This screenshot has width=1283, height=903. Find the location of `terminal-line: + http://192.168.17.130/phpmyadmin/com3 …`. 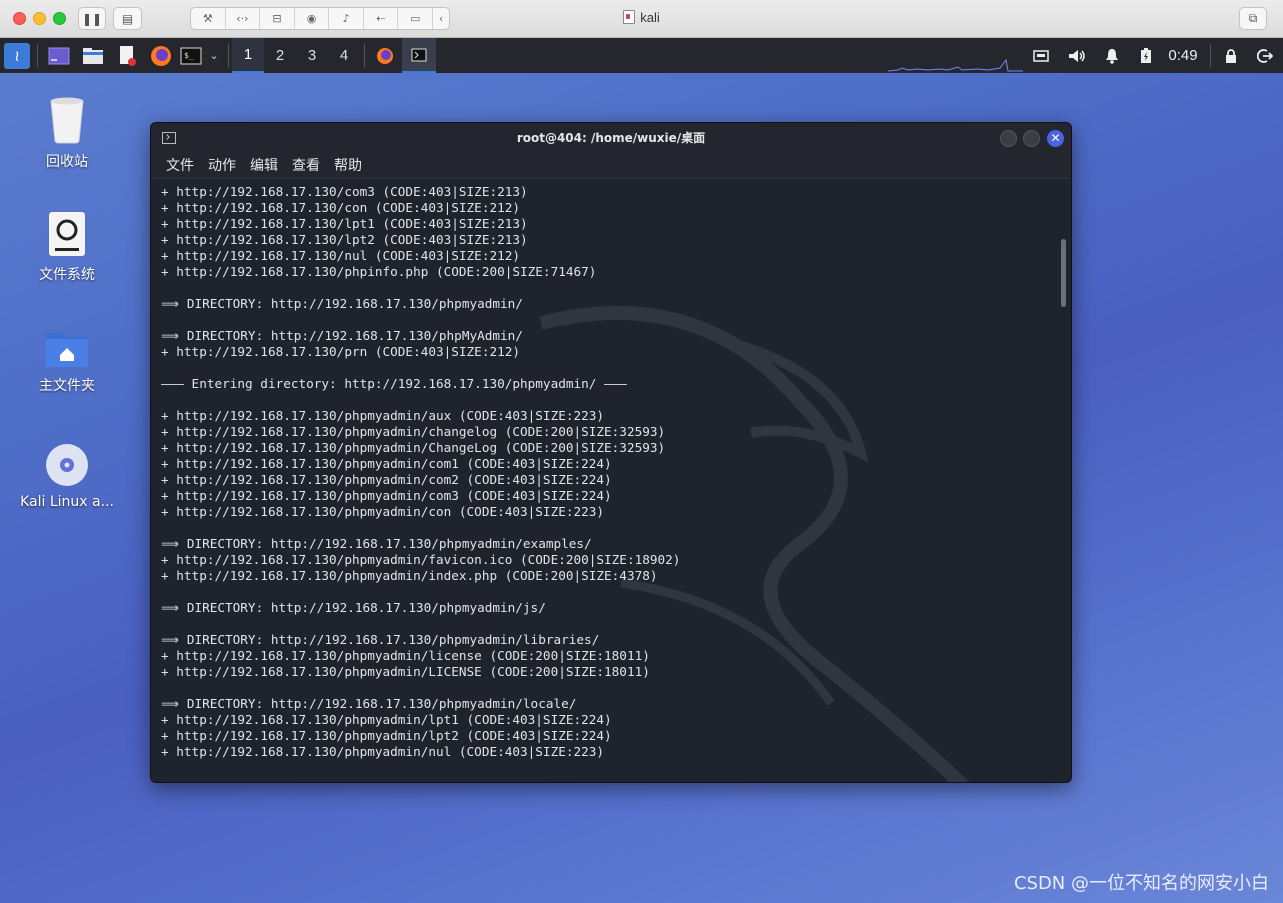

terminal-line: + http://192.168.17.130/phpmyadmin/com3 … is located at coordinates (386, 495).